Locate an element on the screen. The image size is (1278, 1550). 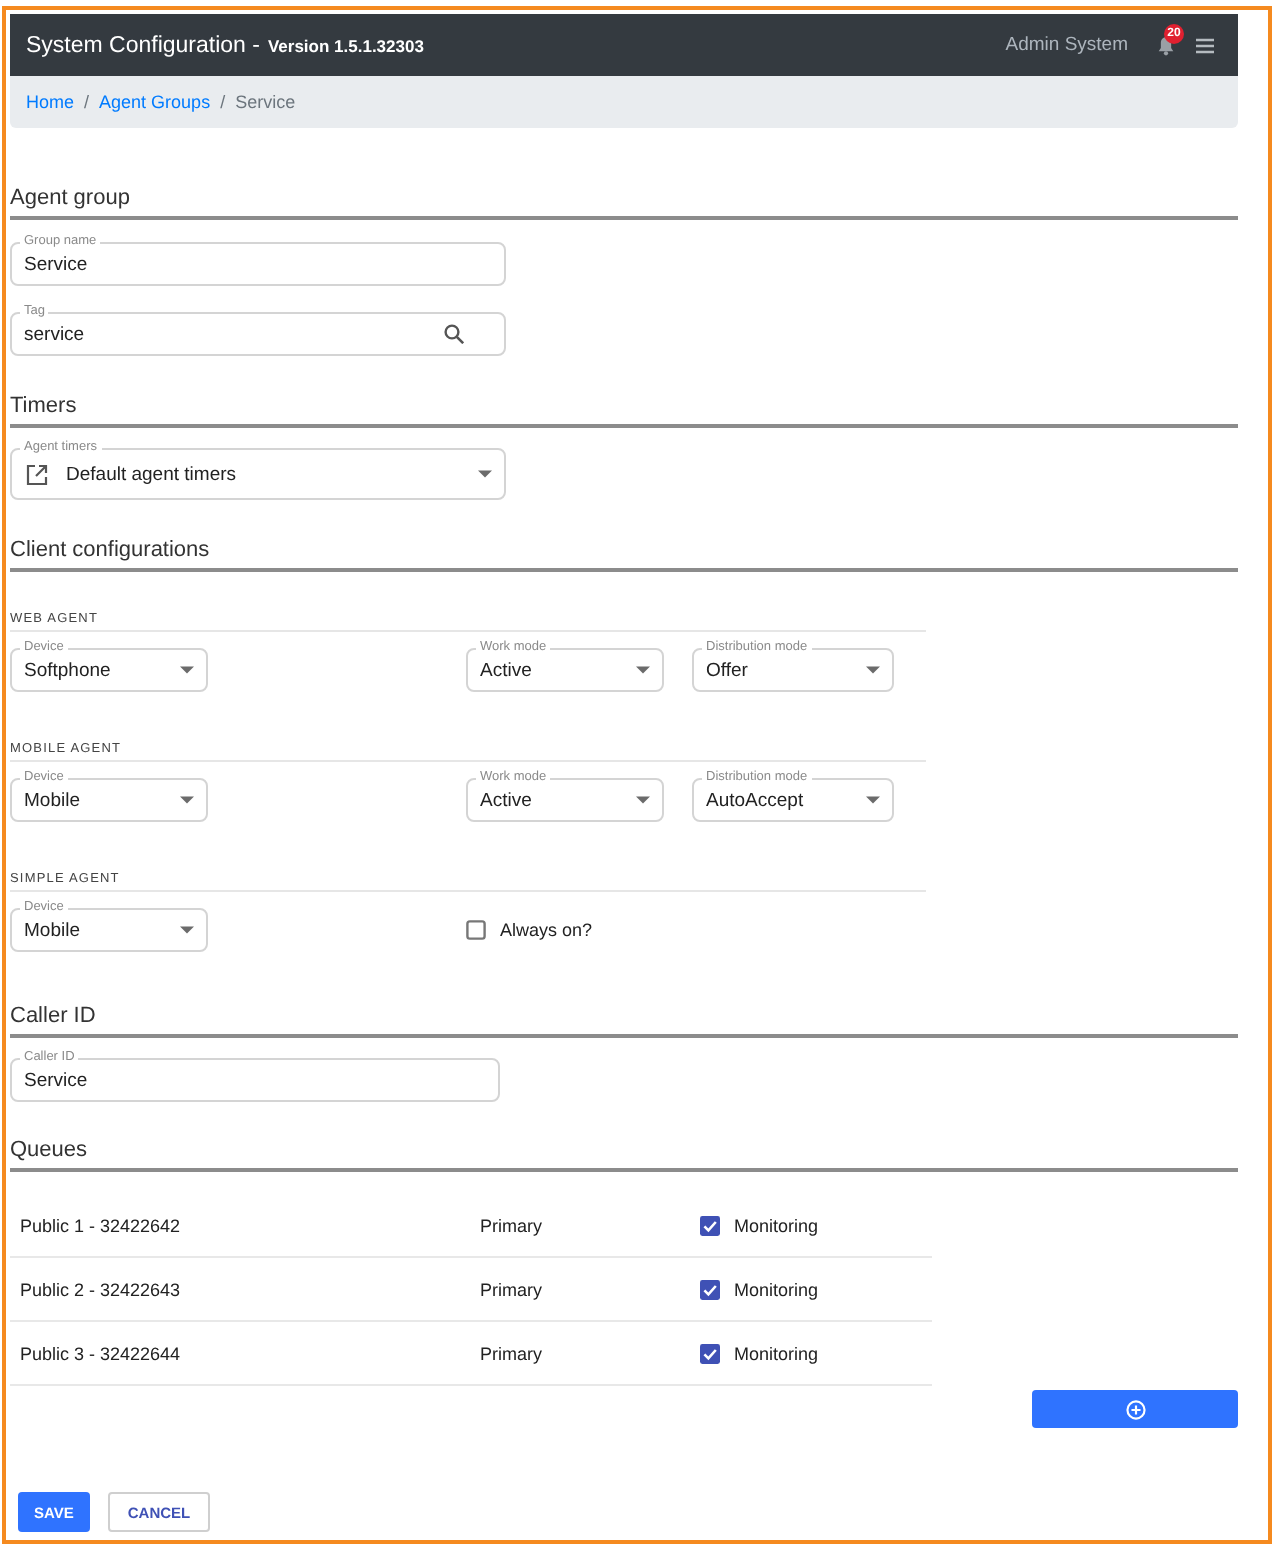
version-label: Version 1.5.1.32303 is located at coordinates (345, 45).